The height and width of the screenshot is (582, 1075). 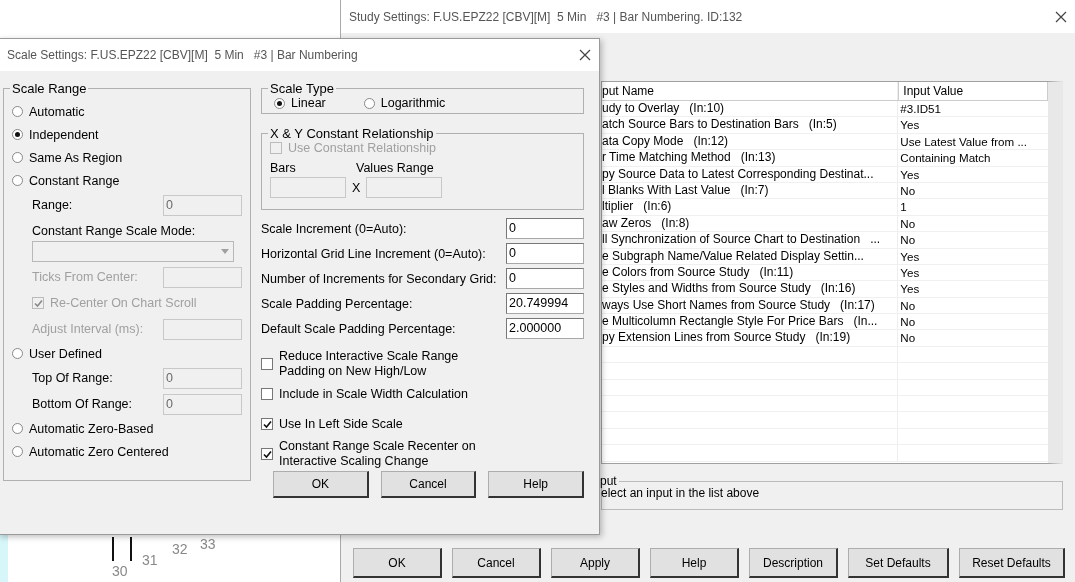 What do you see at coordinates (334, 228) in the screenshot?
I see `field-label: Scale Increment (0=Auto):` at bounding box center [334, 228].